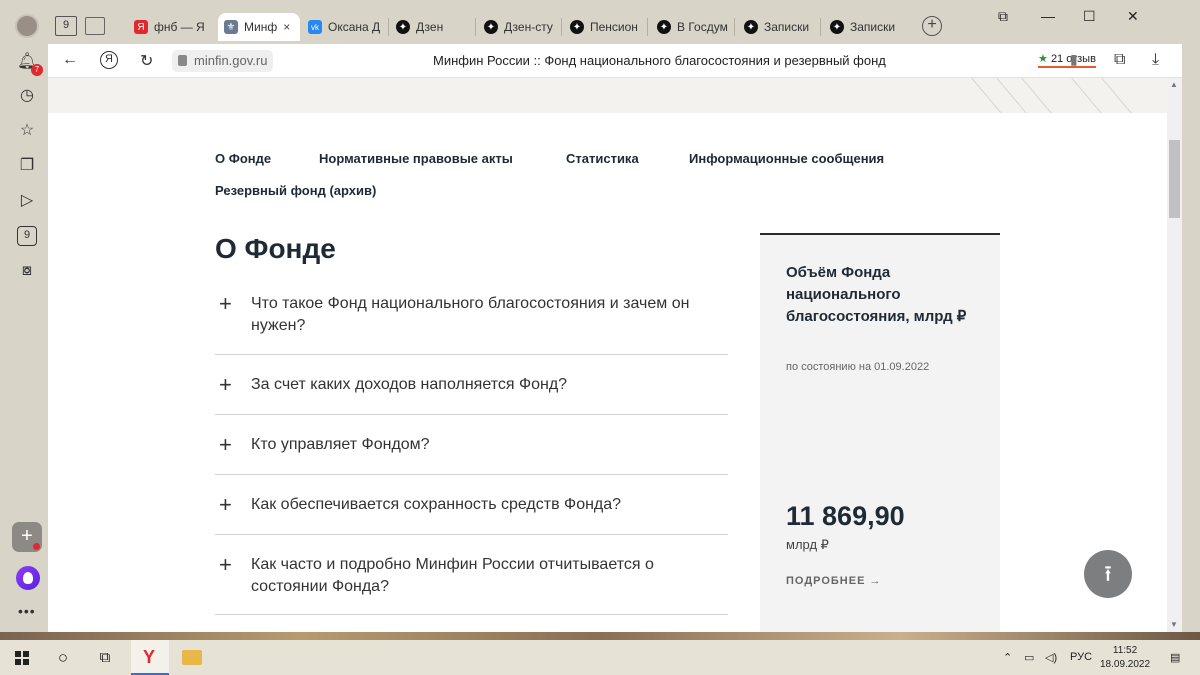 The image size is (1200, 675). I want to click on play-icon: ▷, so click(27, 201).